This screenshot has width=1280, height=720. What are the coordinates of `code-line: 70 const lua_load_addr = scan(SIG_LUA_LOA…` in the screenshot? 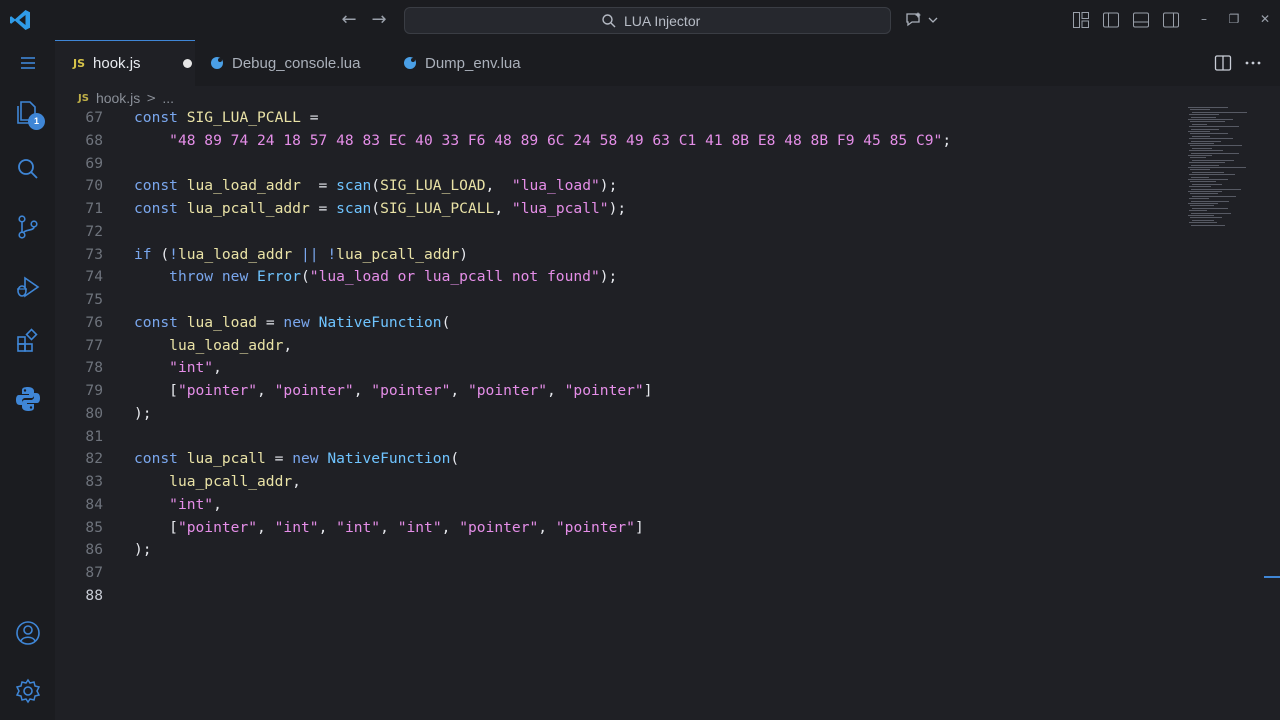 It's located at (620, 186).